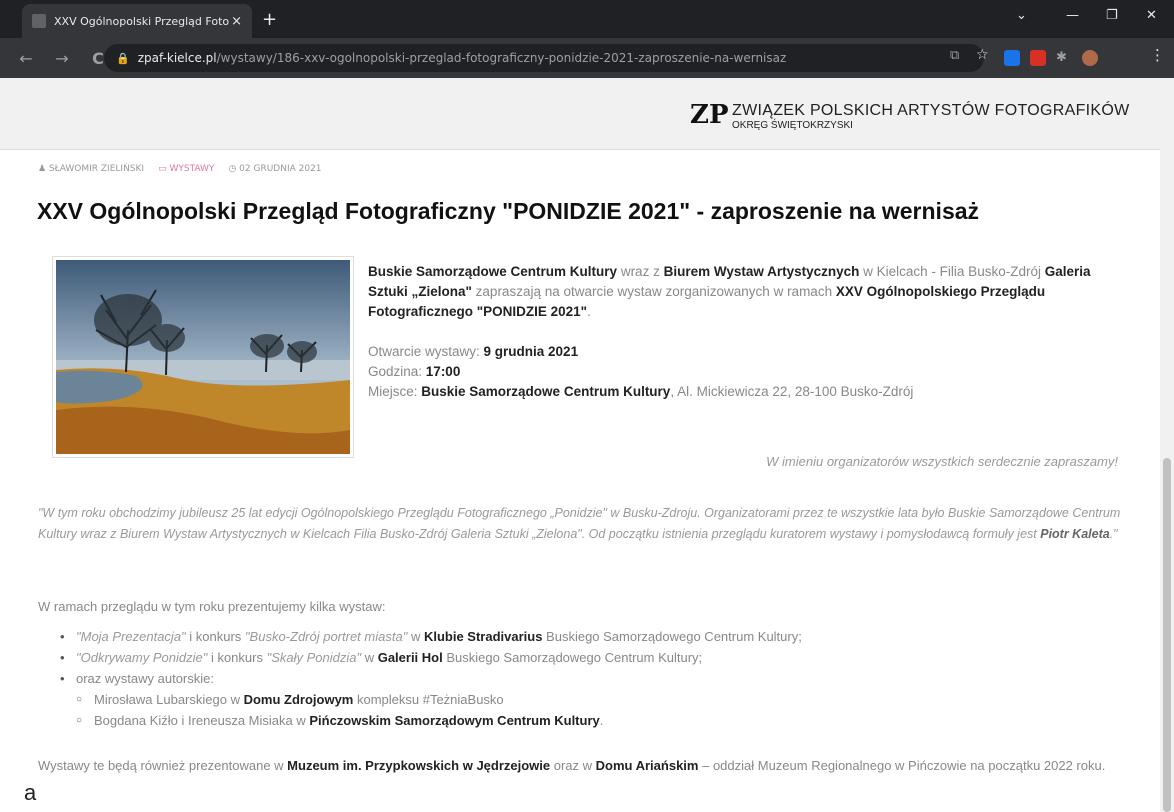 The image size is (1174, 812). What do you see at coordinates (91, 169) in the screenshot?
I see `author-meta: ♟ SŁAWOMIR ZIELIŃSKI` at bounding box center [91, 169].